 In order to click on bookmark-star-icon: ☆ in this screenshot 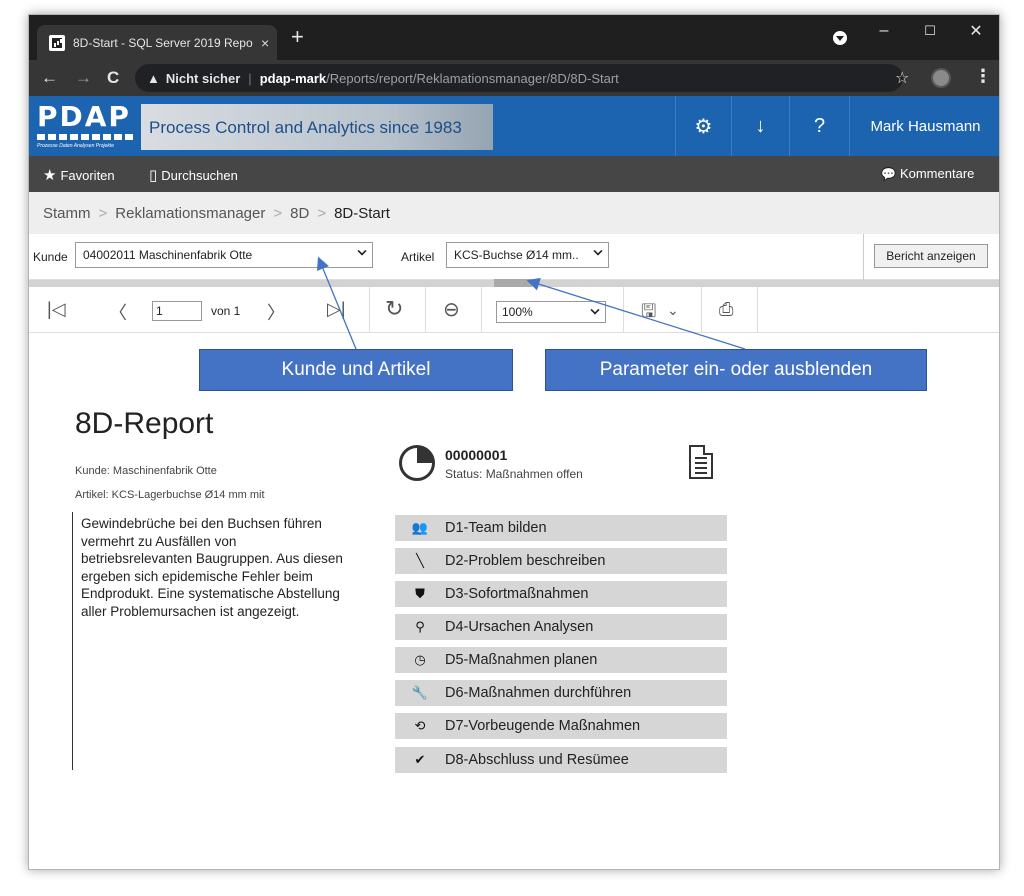, I will do `click(902, 78)`.